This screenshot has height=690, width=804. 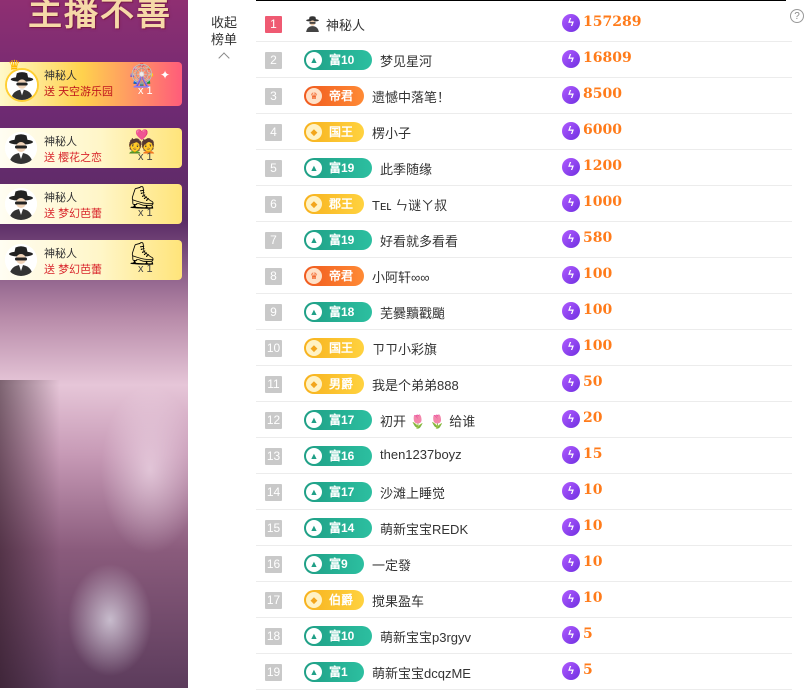 I want to click on user-level-badge: ◆ 国王, so click(x=334, y=132).